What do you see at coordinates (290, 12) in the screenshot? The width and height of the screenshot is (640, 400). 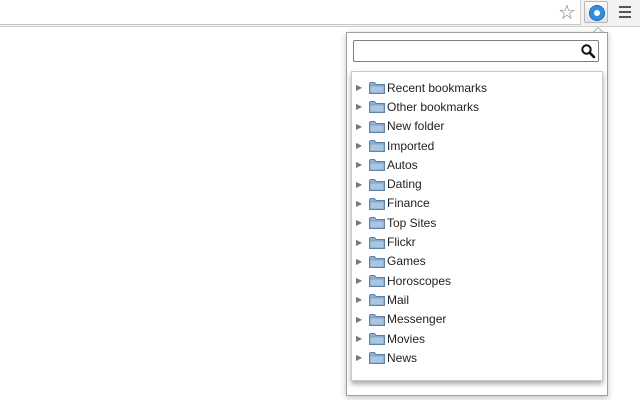 I see `address-bar` at bounding box center [290, 12].